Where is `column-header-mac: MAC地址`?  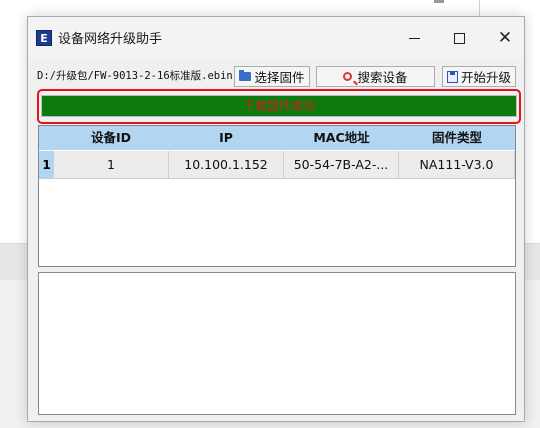
column-header-mac: MAC地址 is located at coordinates (341, 138).